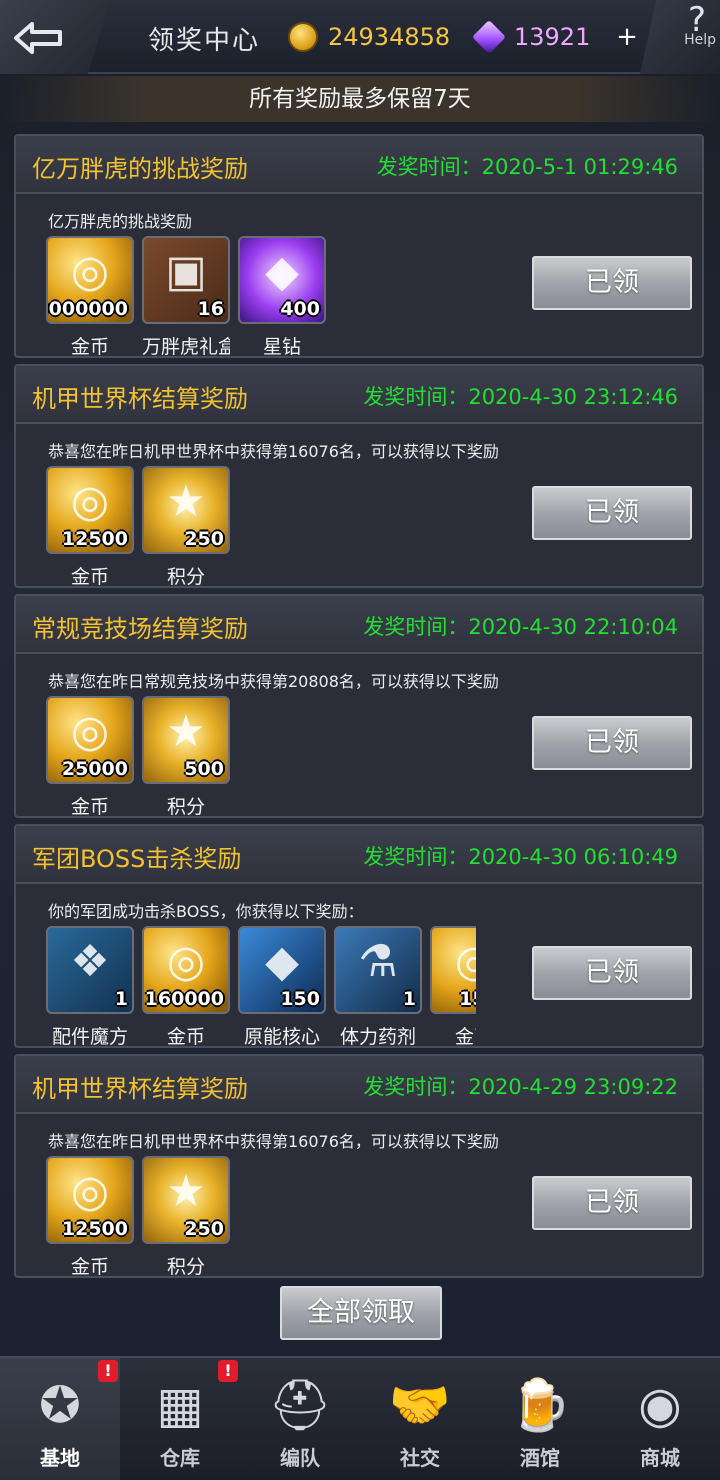  What do you see at coordinates (60, 1458) in the screenshot?
I see `nav-label: 基地` at bounding box center [60, 1458].